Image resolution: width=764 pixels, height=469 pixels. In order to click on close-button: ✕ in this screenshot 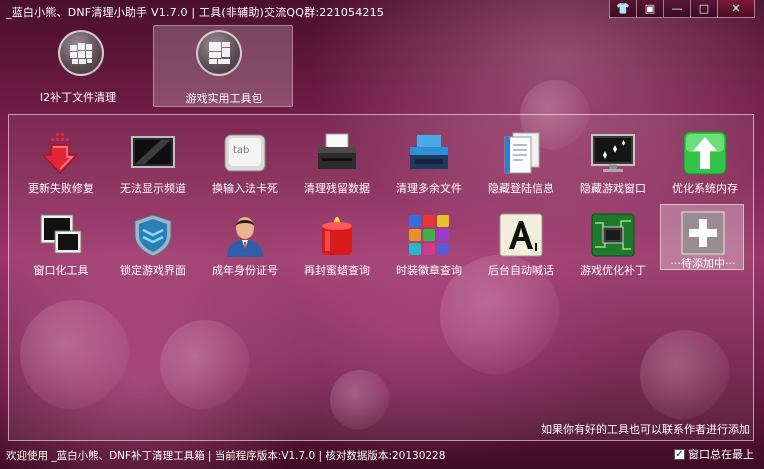, I will do `click(736, 9)`.